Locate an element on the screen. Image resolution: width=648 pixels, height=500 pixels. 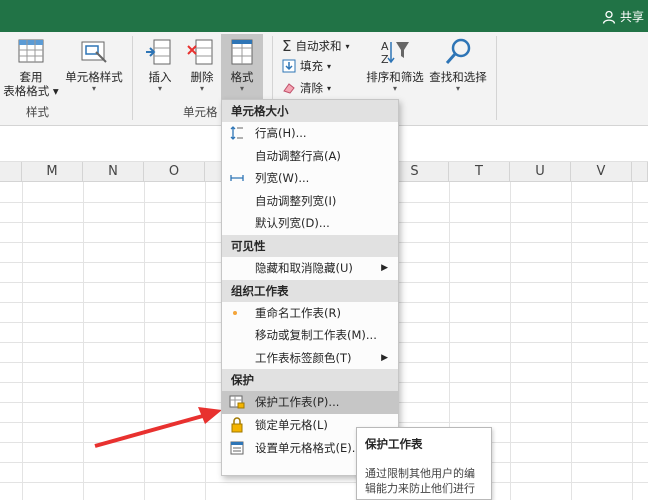
lock-icon is located at coordinates (237, 425).